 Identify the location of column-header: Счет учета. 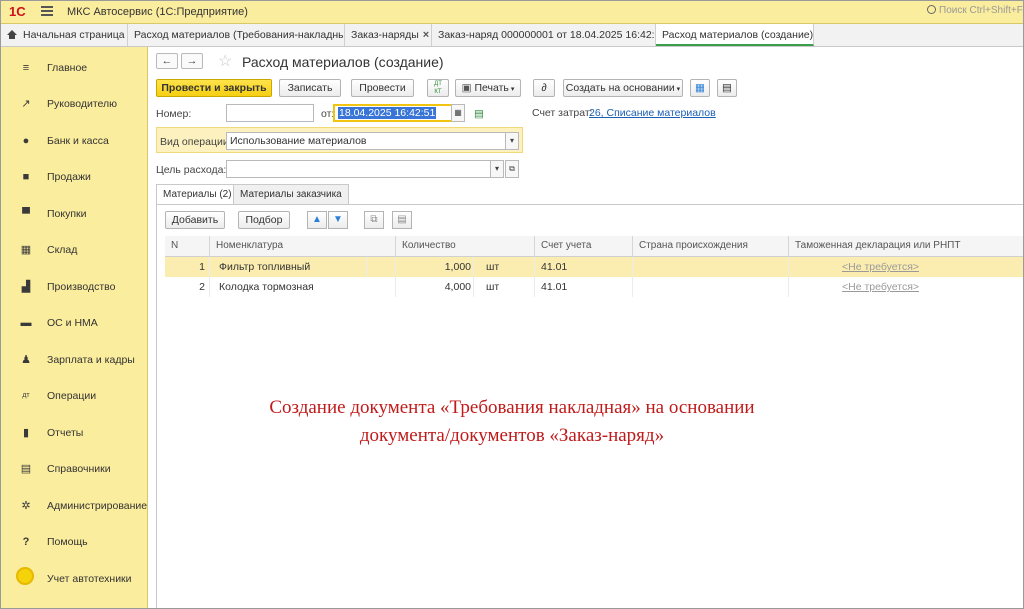
(584, 246).